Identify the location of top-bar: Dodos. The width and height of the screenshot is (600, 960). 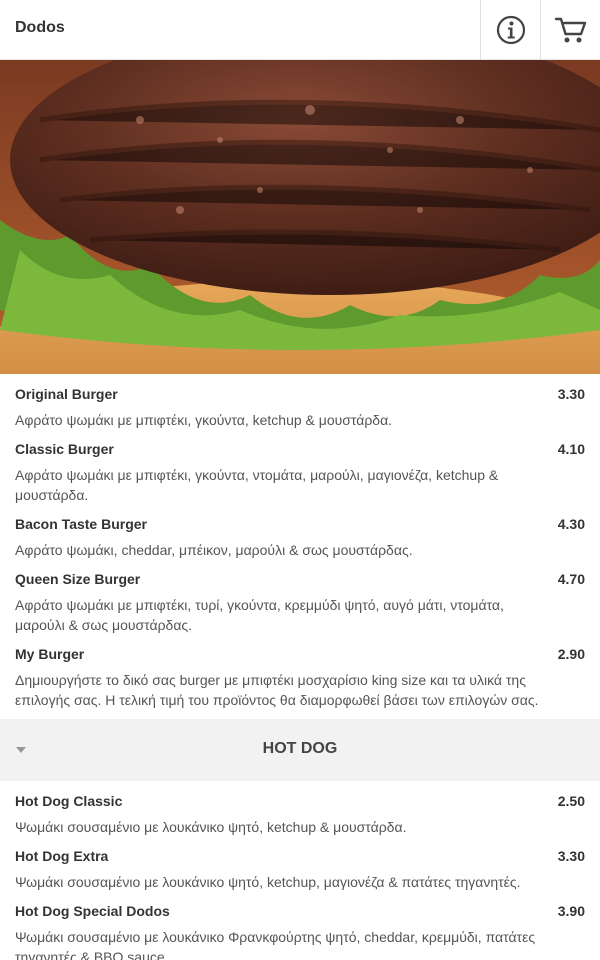
(300, 30).